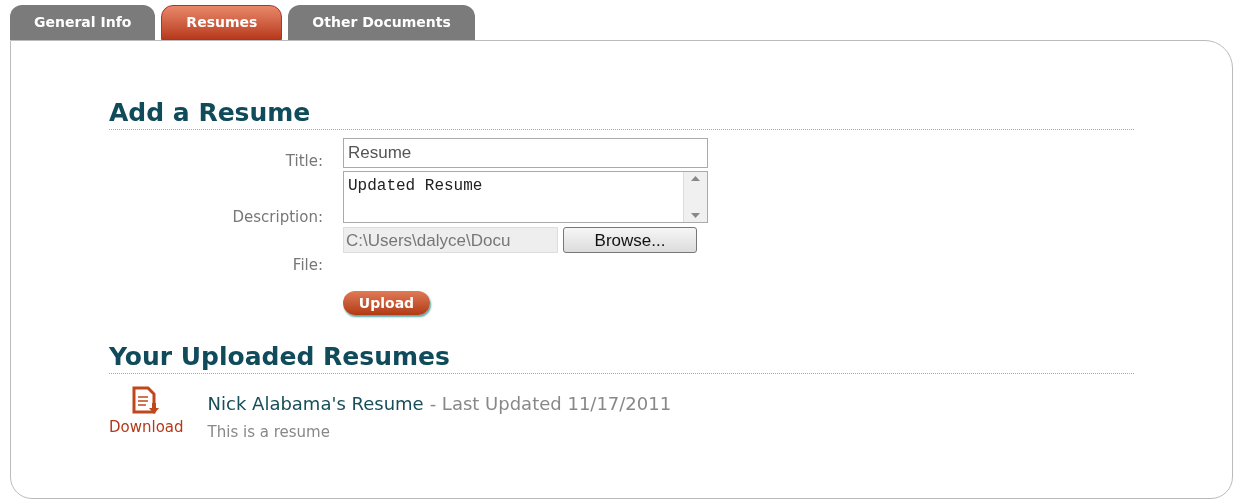  What do you see at coordinates (695, 215) in the screenshot?
I see `scroll-down-icon` at bounding box center [695, 215].